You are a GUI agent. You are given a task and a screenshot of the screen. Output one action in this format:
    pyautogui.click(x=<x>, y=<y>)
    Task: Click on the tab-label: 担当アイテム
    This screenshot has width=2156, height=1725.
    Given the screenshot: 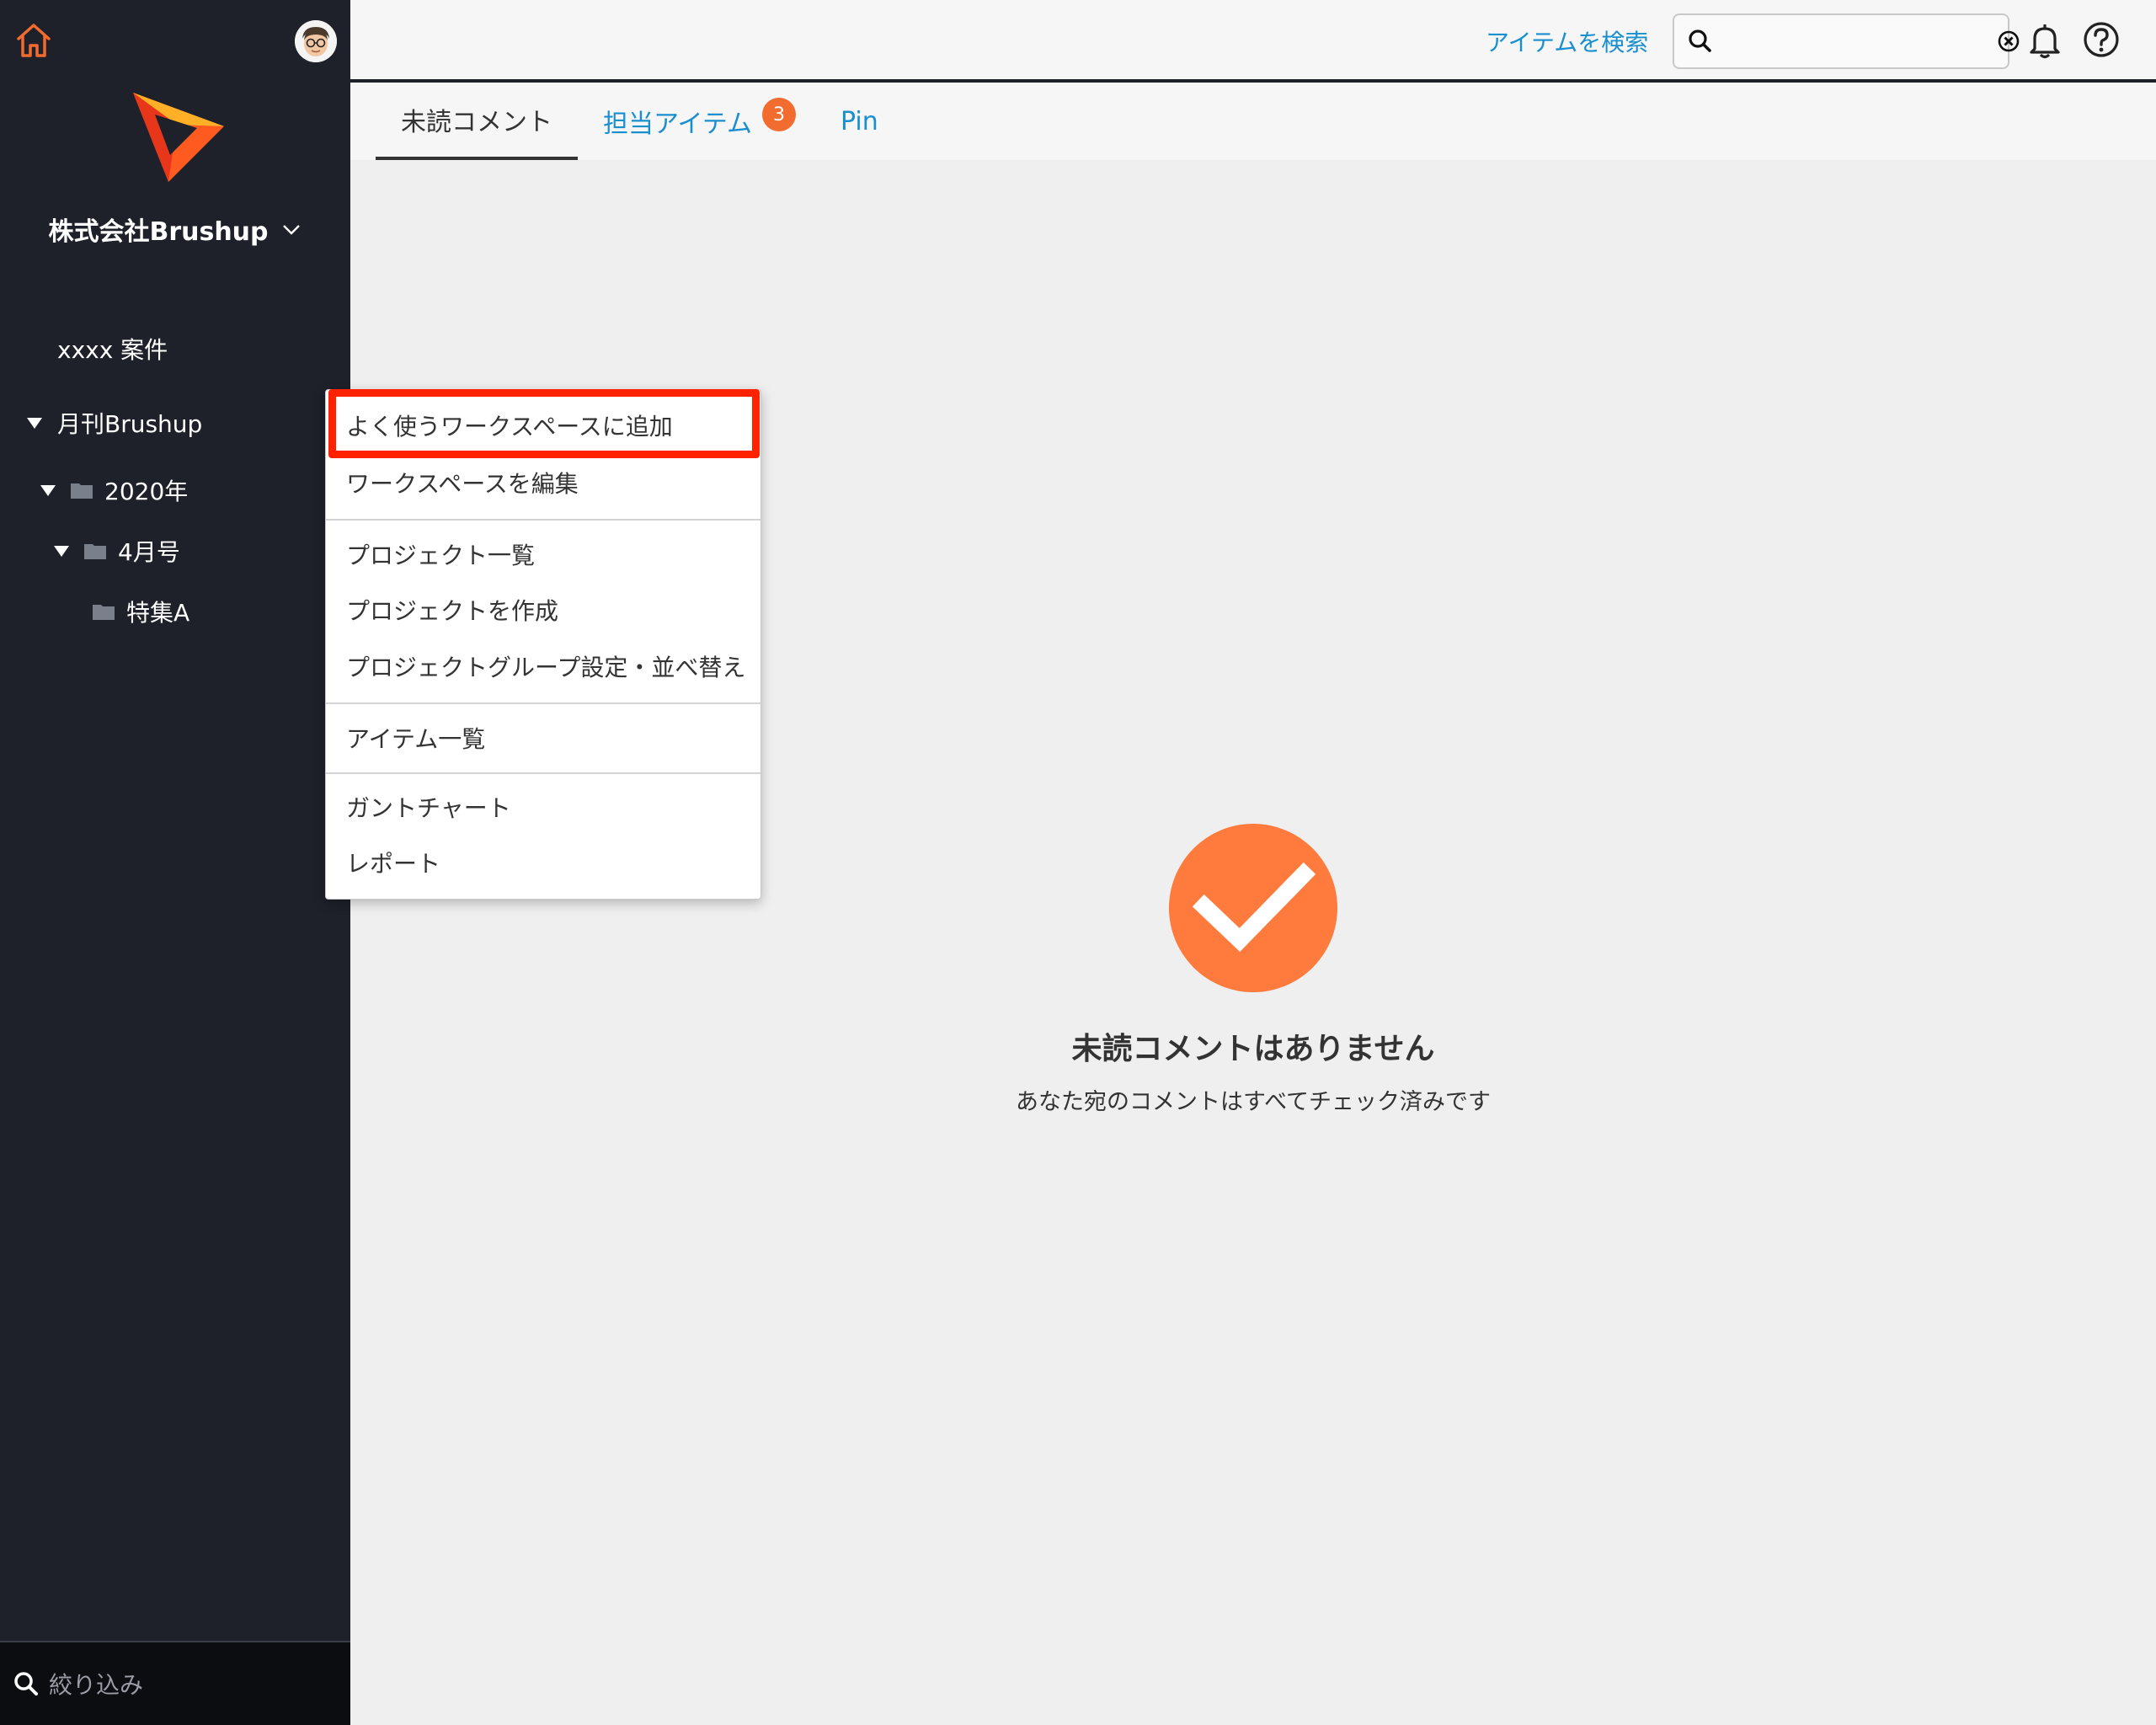 What is the action you would take?
    pyautogui.click(x=677, y=124)
    